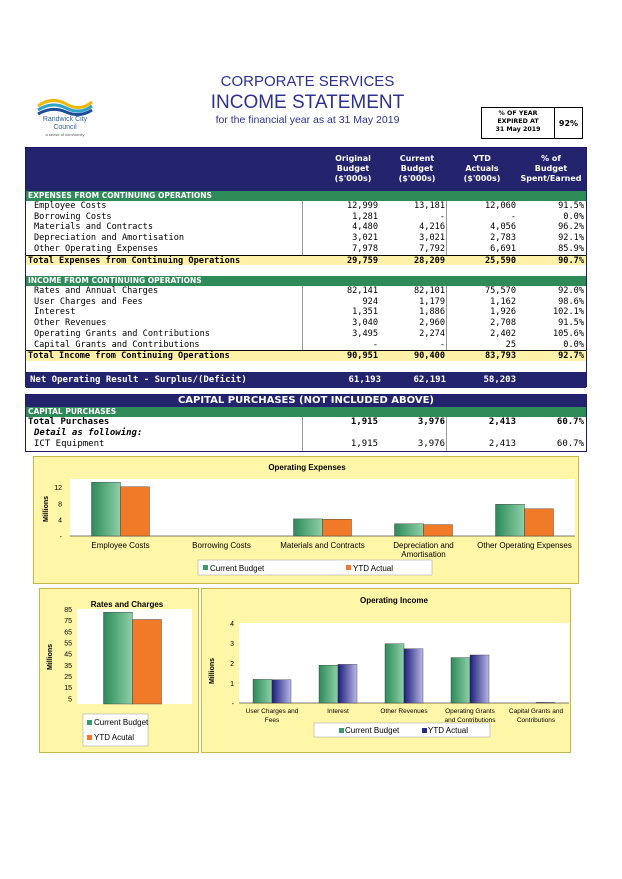  I want to click on x-tick-label: Borrowing Costs, so click(221, 545).